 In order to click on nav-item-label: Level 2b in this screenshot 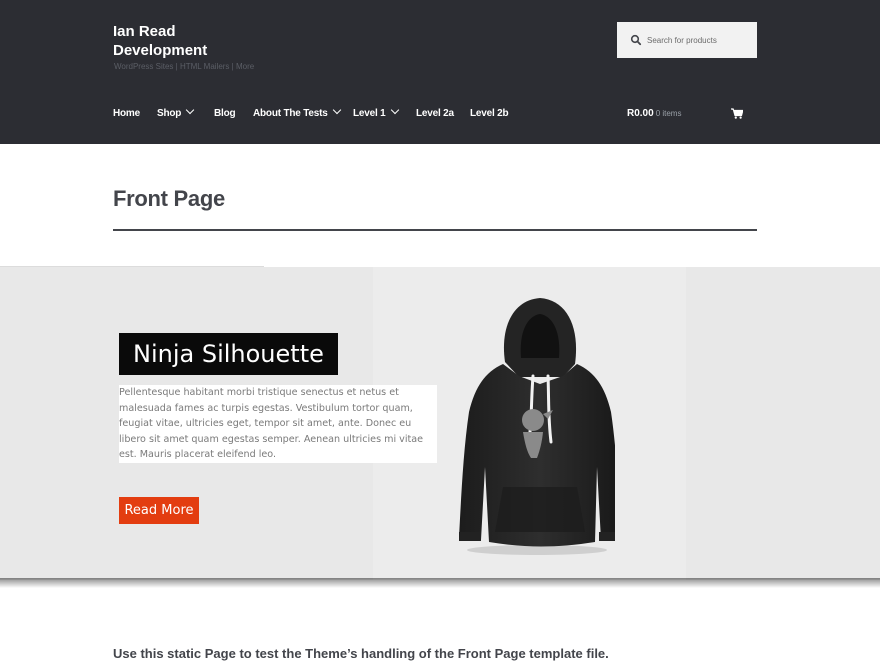, I will do `click(489, 113)`.